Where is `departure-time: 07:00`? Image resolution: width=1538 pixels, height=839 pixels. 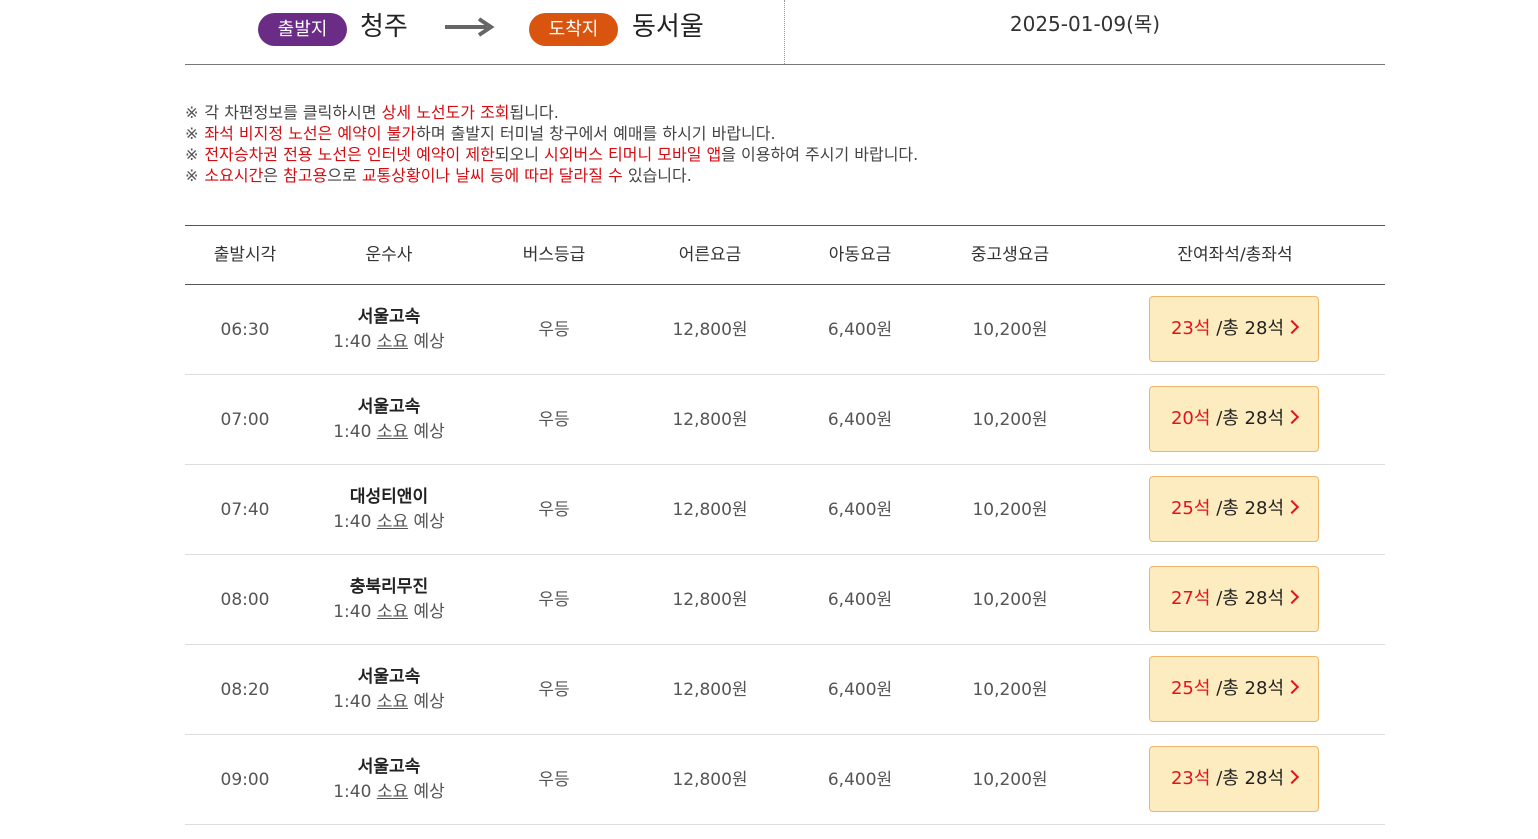 departure-time: 07:00 is located at coordinates (245, 420).